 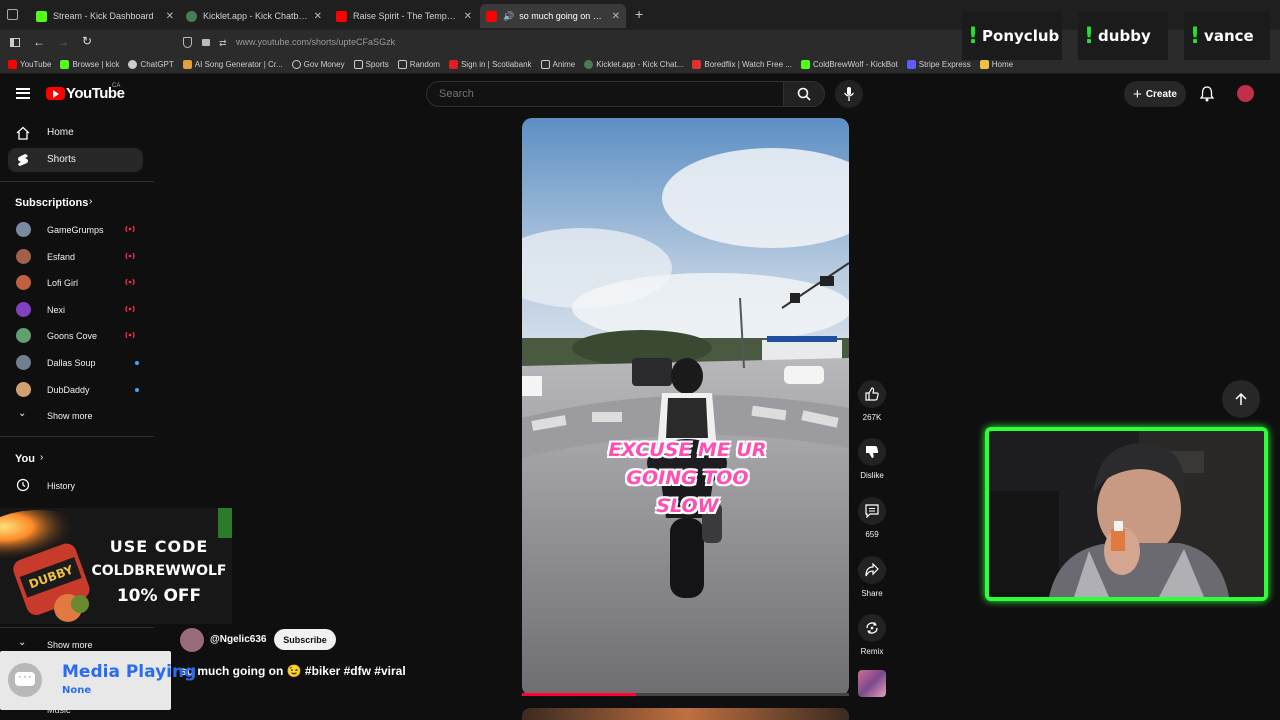 I want to click on bookmark-label: ChatGPT, so click(x=157, y=64).